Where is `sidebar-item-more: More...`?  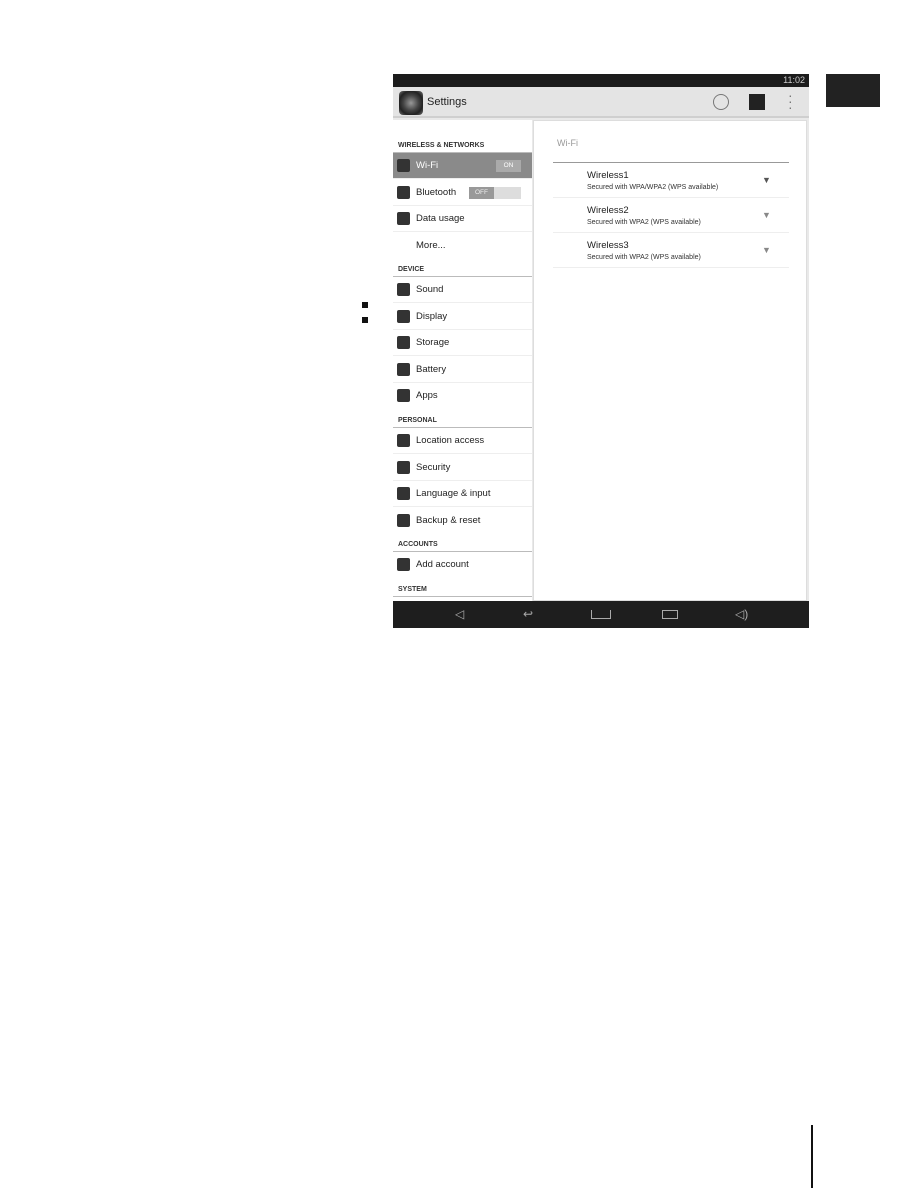
sidebar-item-more: More... is located at coordinates (462, 246).